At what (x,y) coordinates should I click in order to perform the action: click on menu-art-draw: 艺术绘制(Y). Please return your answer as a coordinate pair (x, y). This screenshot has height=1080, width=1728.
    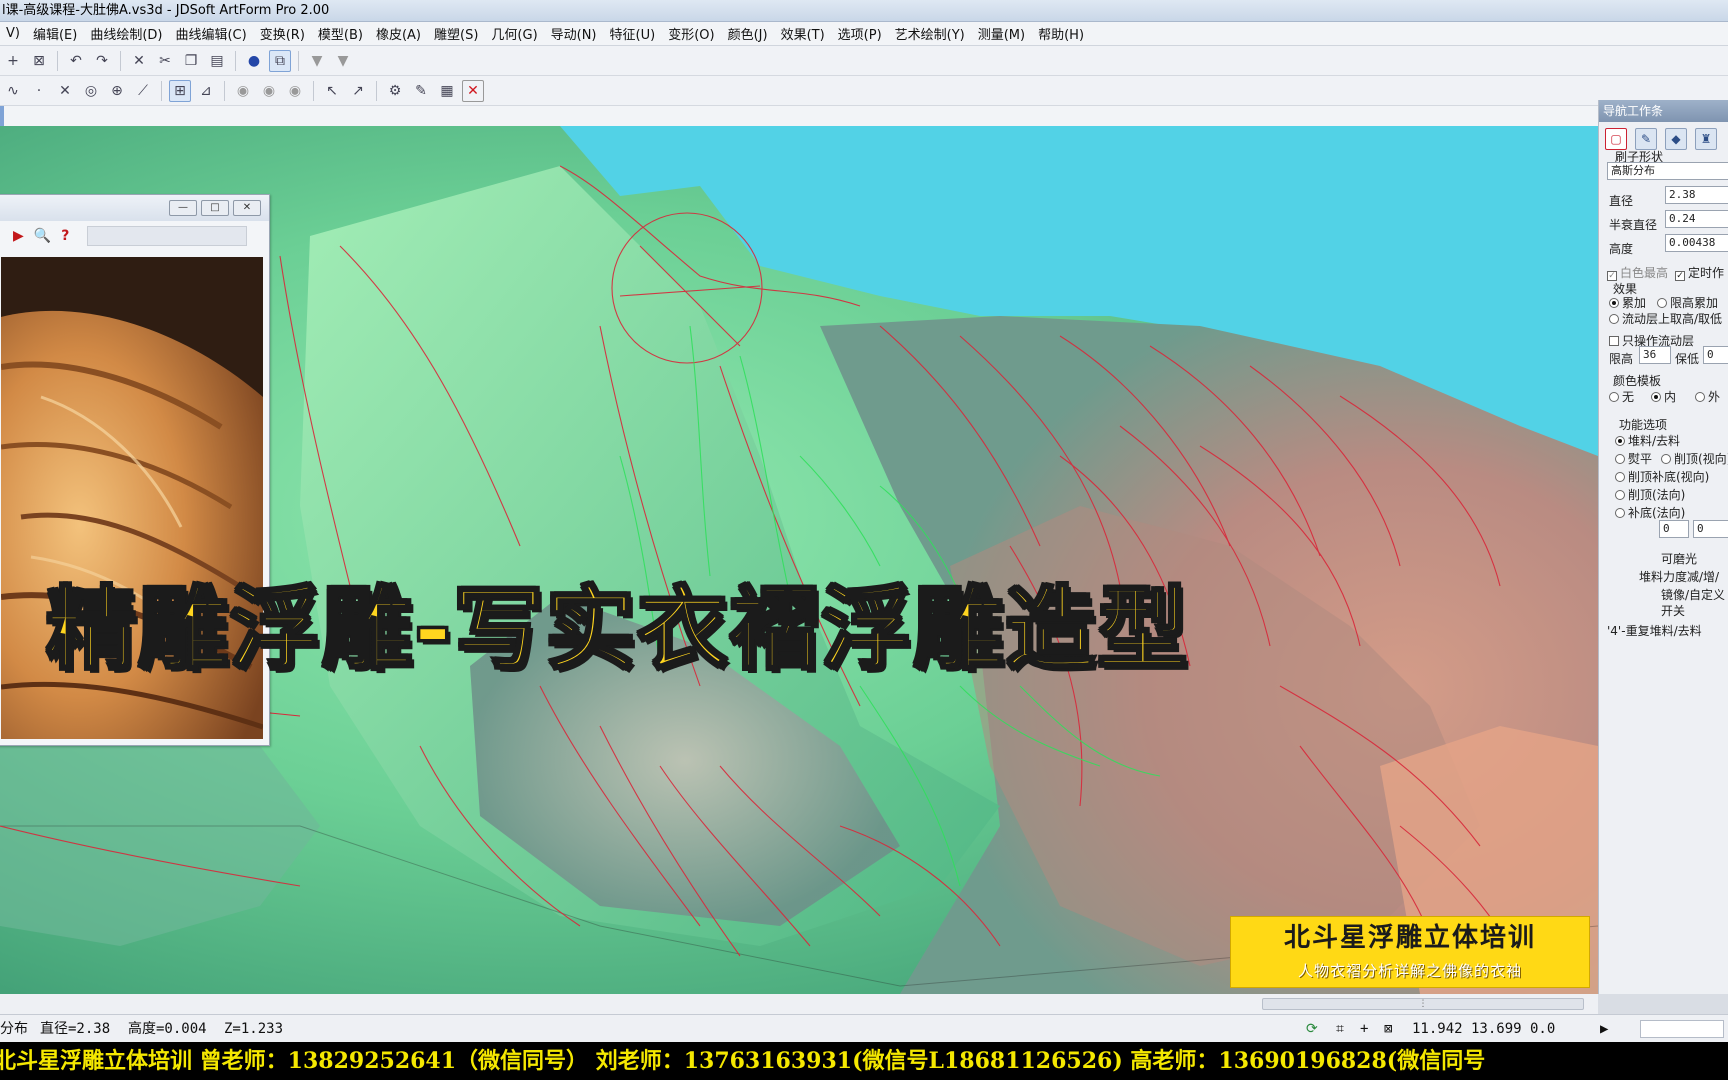
    Looking at the image, I should click on (930, 33).